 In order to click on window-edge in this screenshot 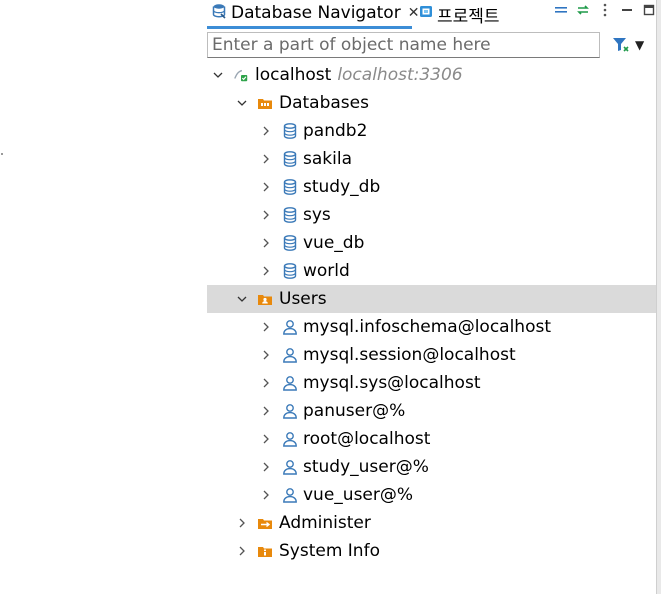, I will do `click(658, 297)`.